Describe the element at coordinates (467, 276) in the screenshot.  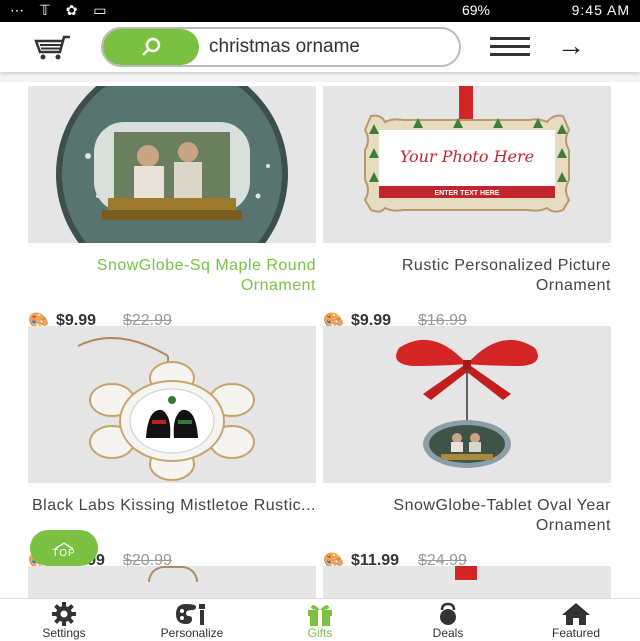
I see `product-title: Rustic Personalized Picture Ornament` at that location.